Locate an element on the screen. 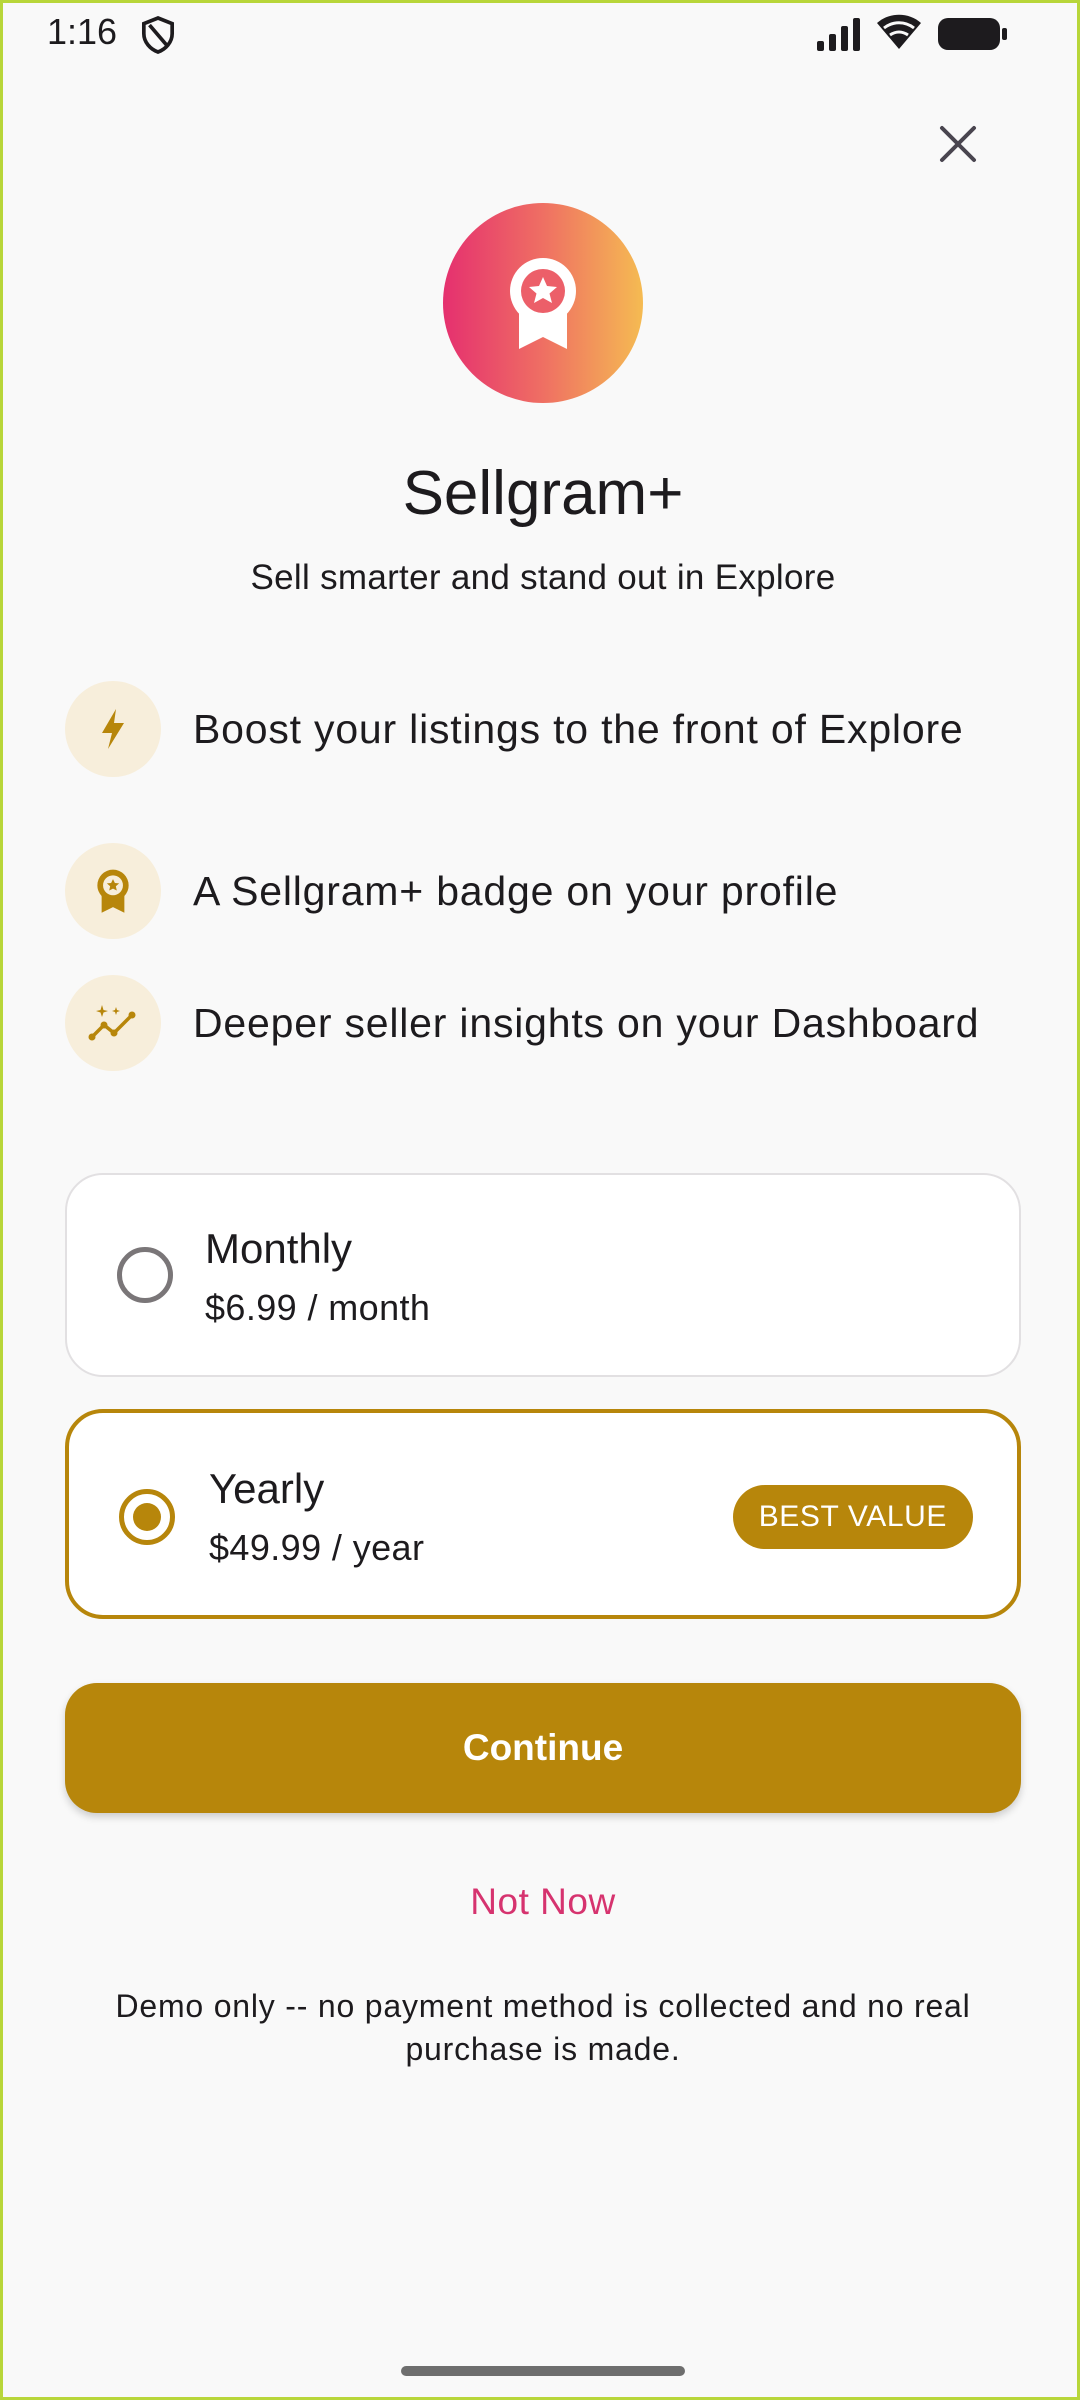 Image resolution: width=1080 pixels, height=2400 pixels. plan-name: Yearly is located at coordinates (267, 1488).